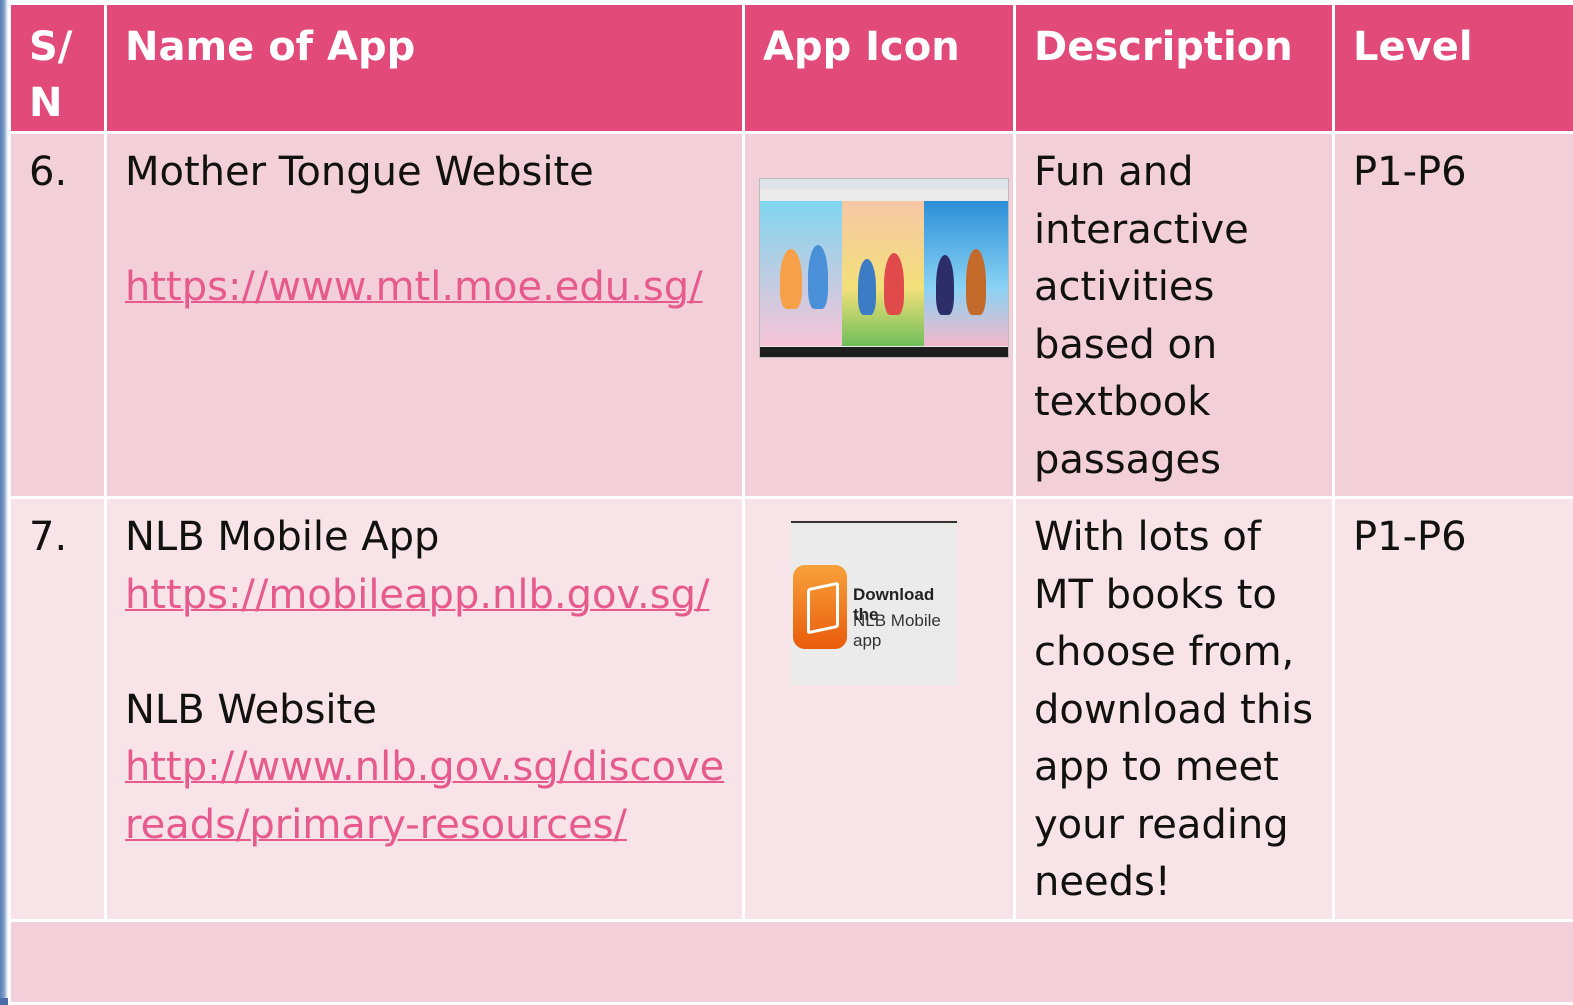  Describe the element at coordinates (45, 103) in the screenshot. I see `header-sn-line2: N` at that location.